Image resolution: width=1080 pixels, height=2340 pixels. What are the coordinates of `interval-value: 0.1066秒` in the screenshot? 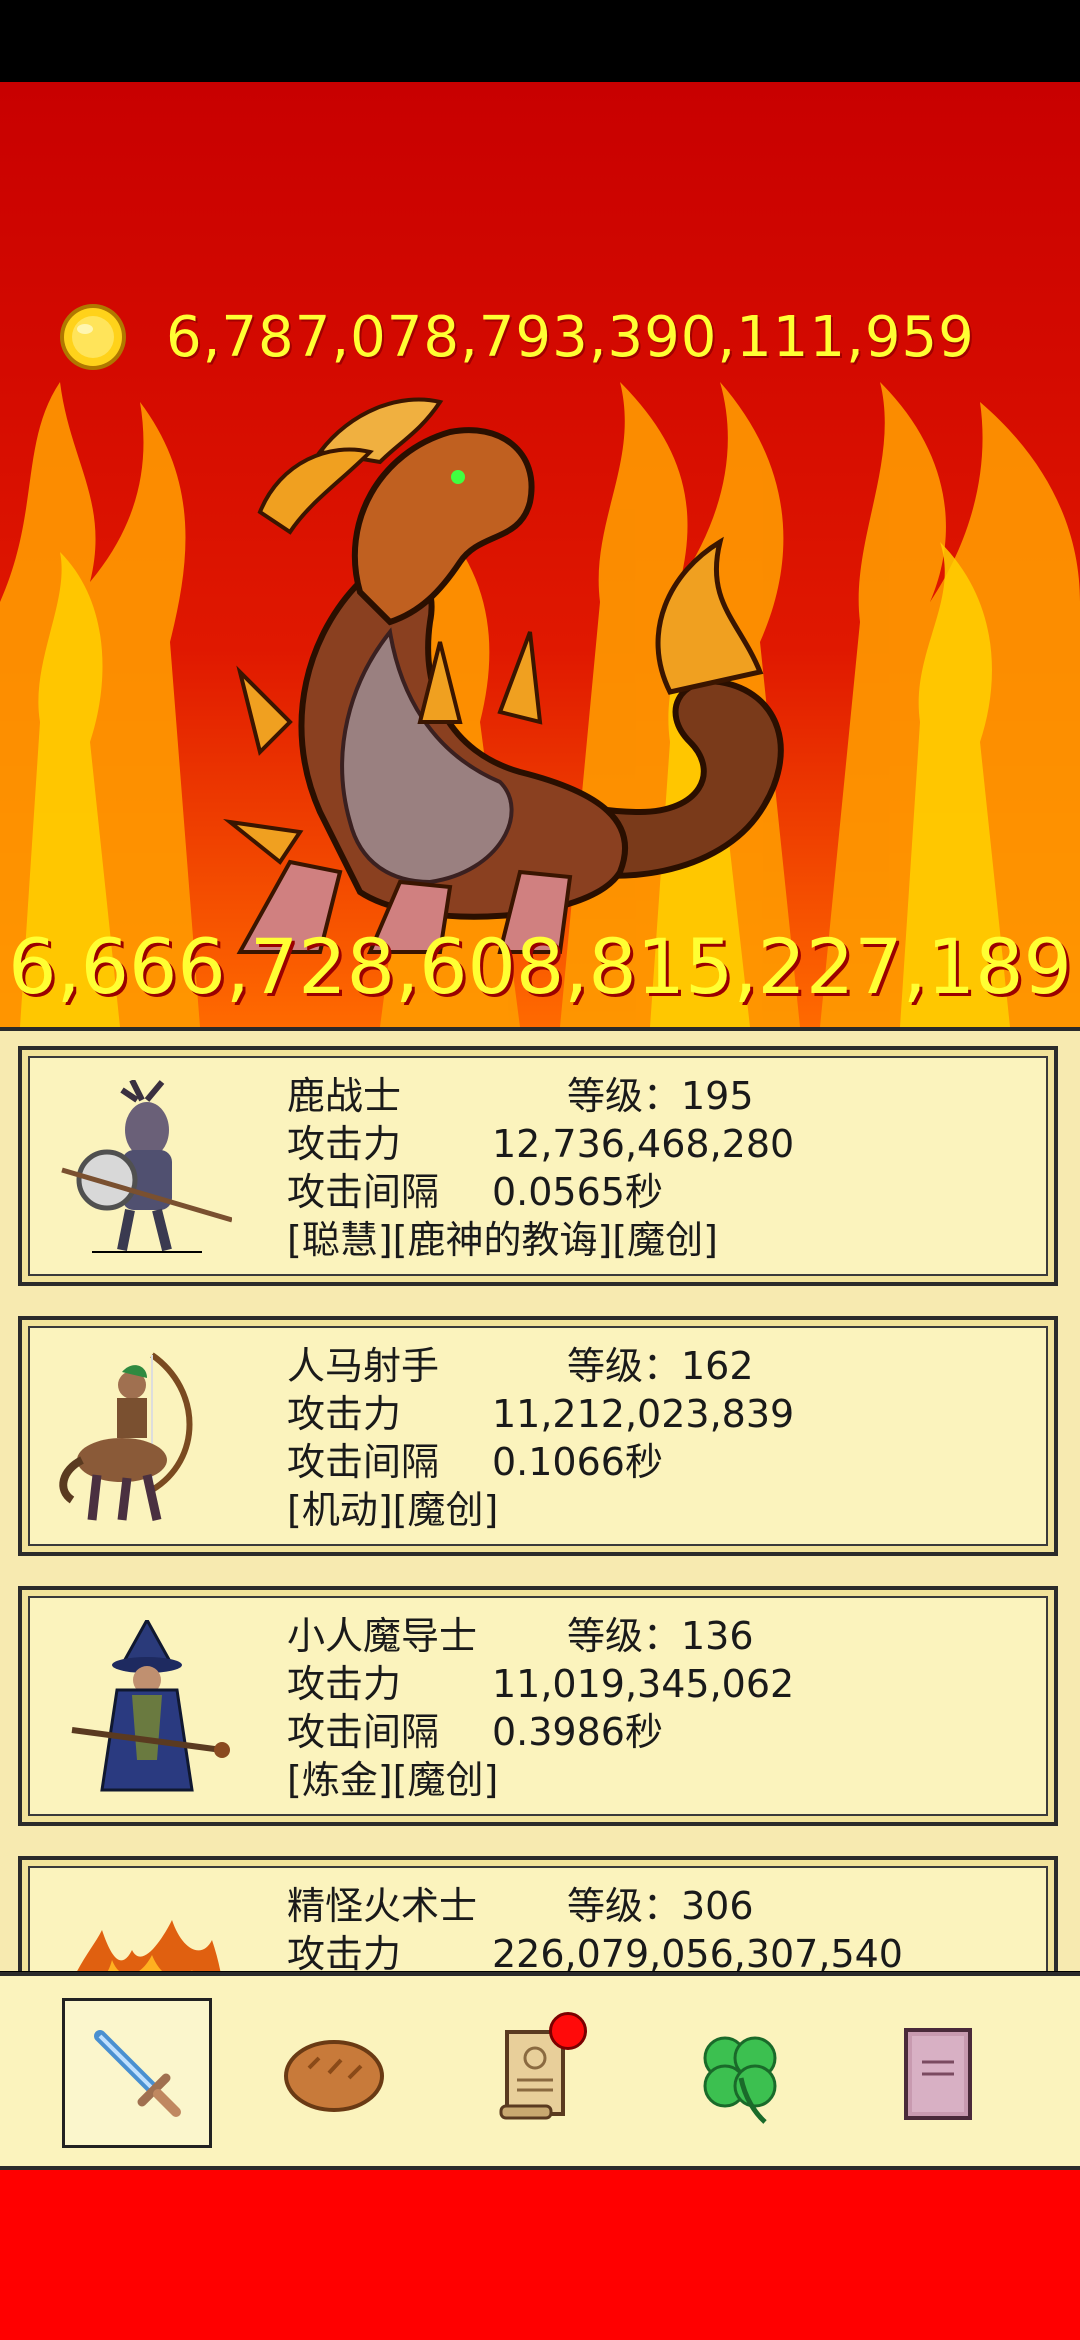 It's located at (577, 1462).